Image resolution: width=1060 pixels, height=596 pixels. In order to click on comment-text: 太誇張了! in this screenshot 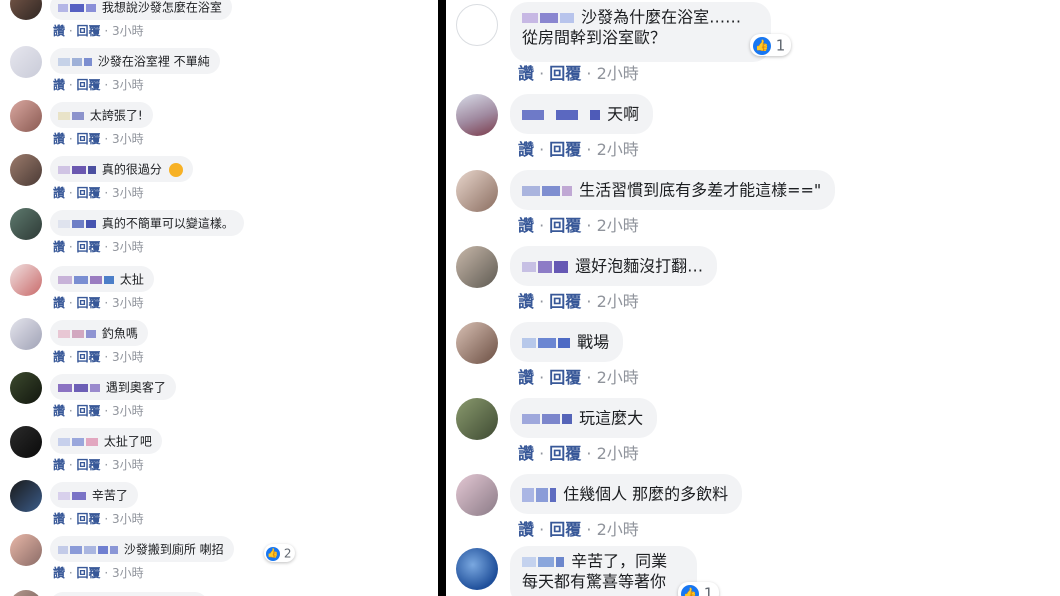, I will do `click(116, 115)`.